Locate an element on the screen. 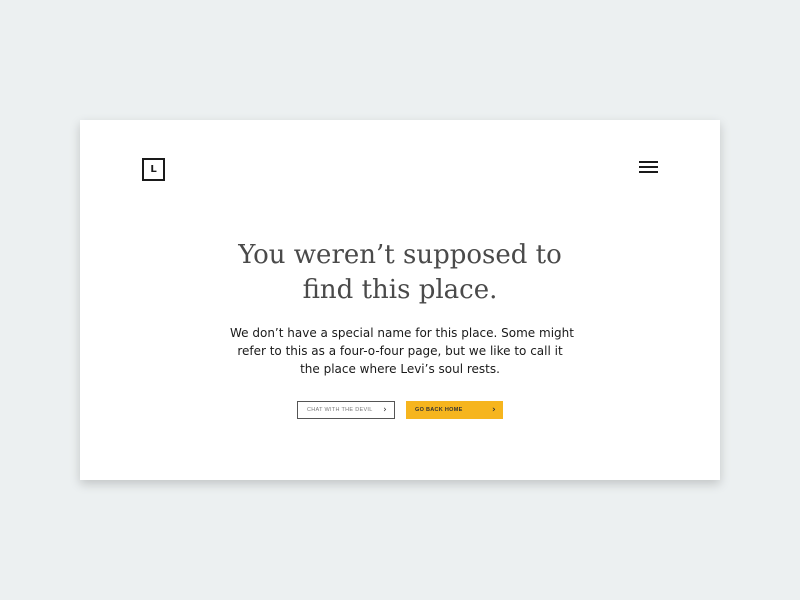 This screenshot has height=600, width=800. logo: L is located at coordinates (153, 169).